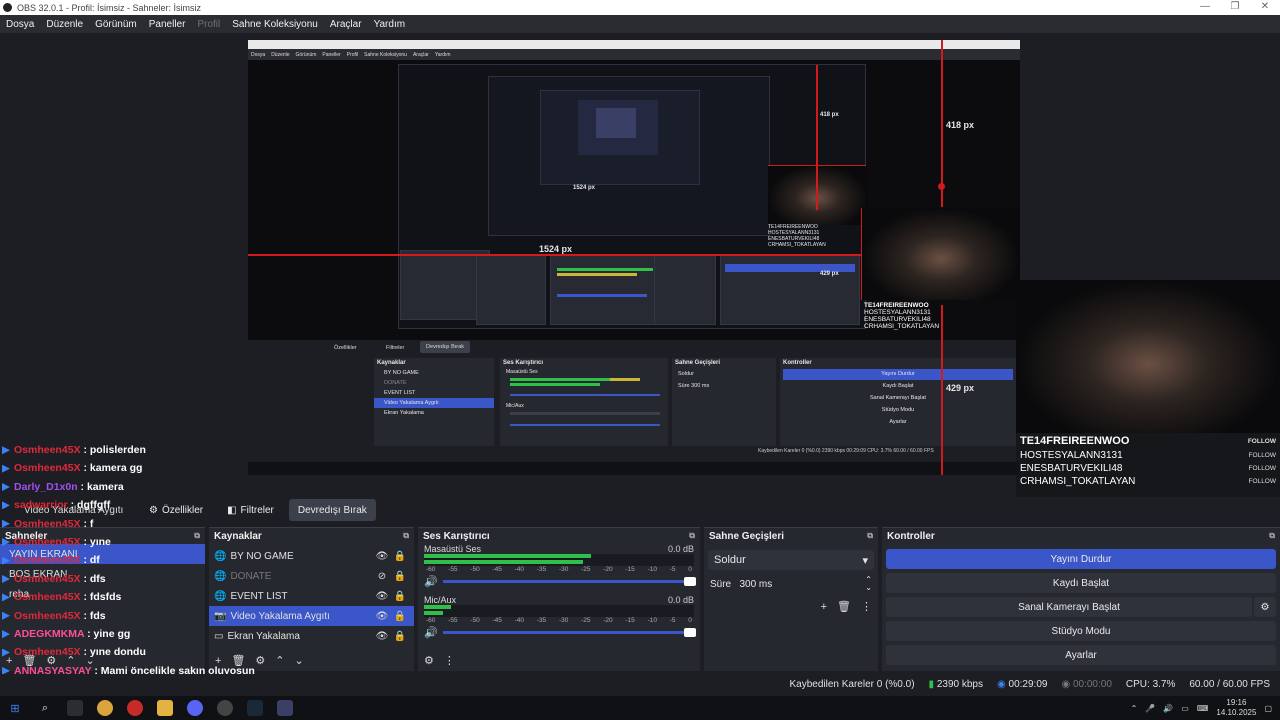 The height and width of the screenshot is (720, 1280). What do you see at coordinates (1236, 712) in the screenshot?
I see `clock-date: 14.10.2025` at bounding box center [1236, 712].